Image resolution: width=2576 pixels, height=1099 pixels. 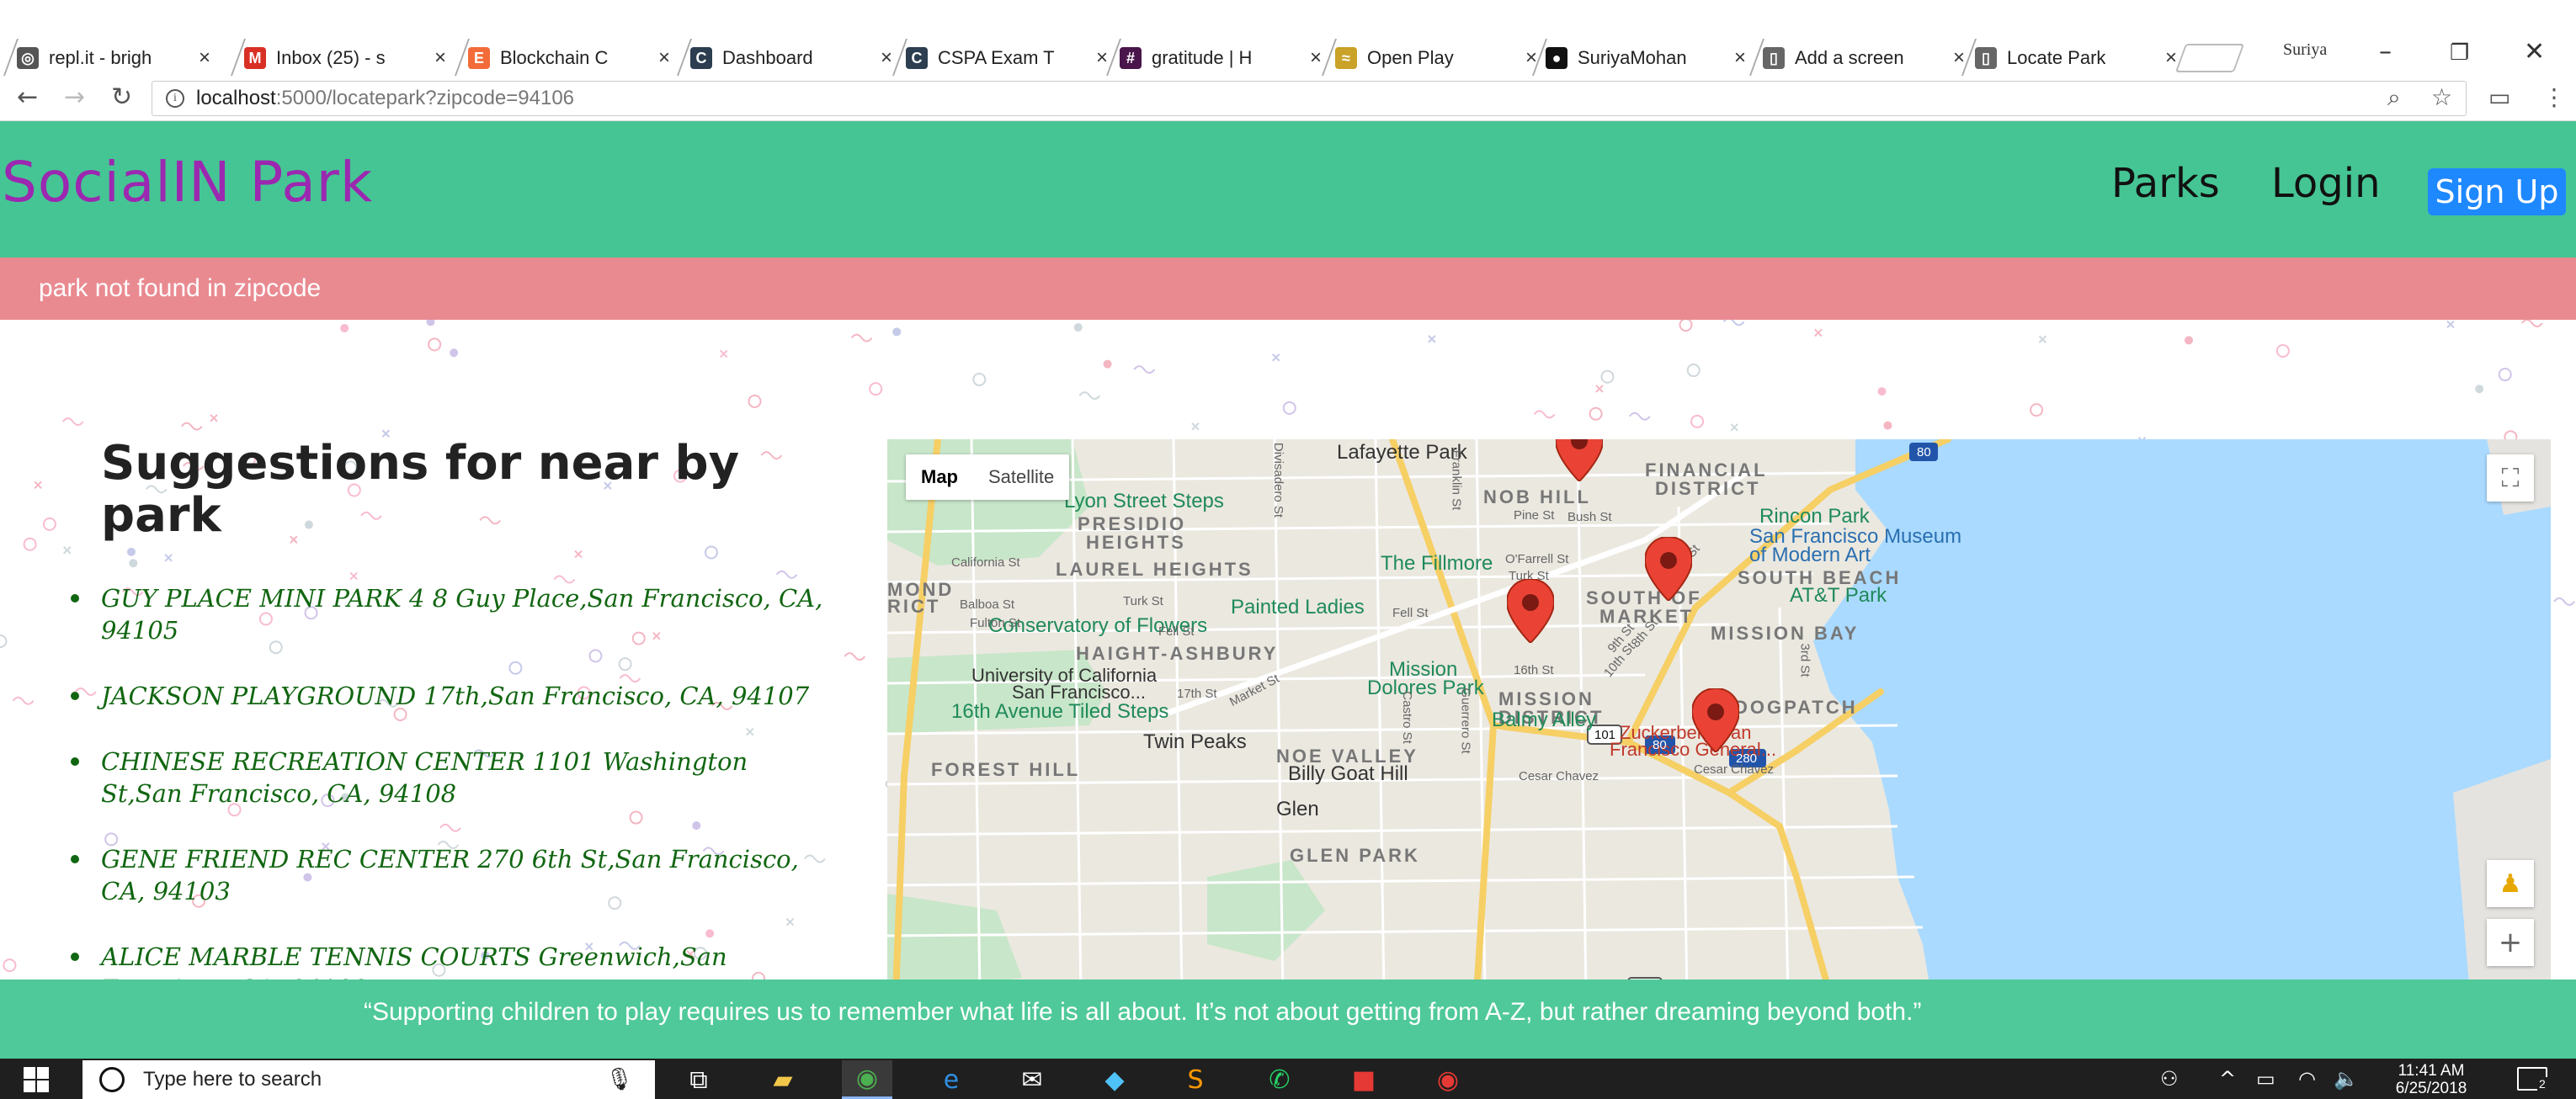 I want to click on browser-tab: C Dashboard ×, so click(x=784, y=58).